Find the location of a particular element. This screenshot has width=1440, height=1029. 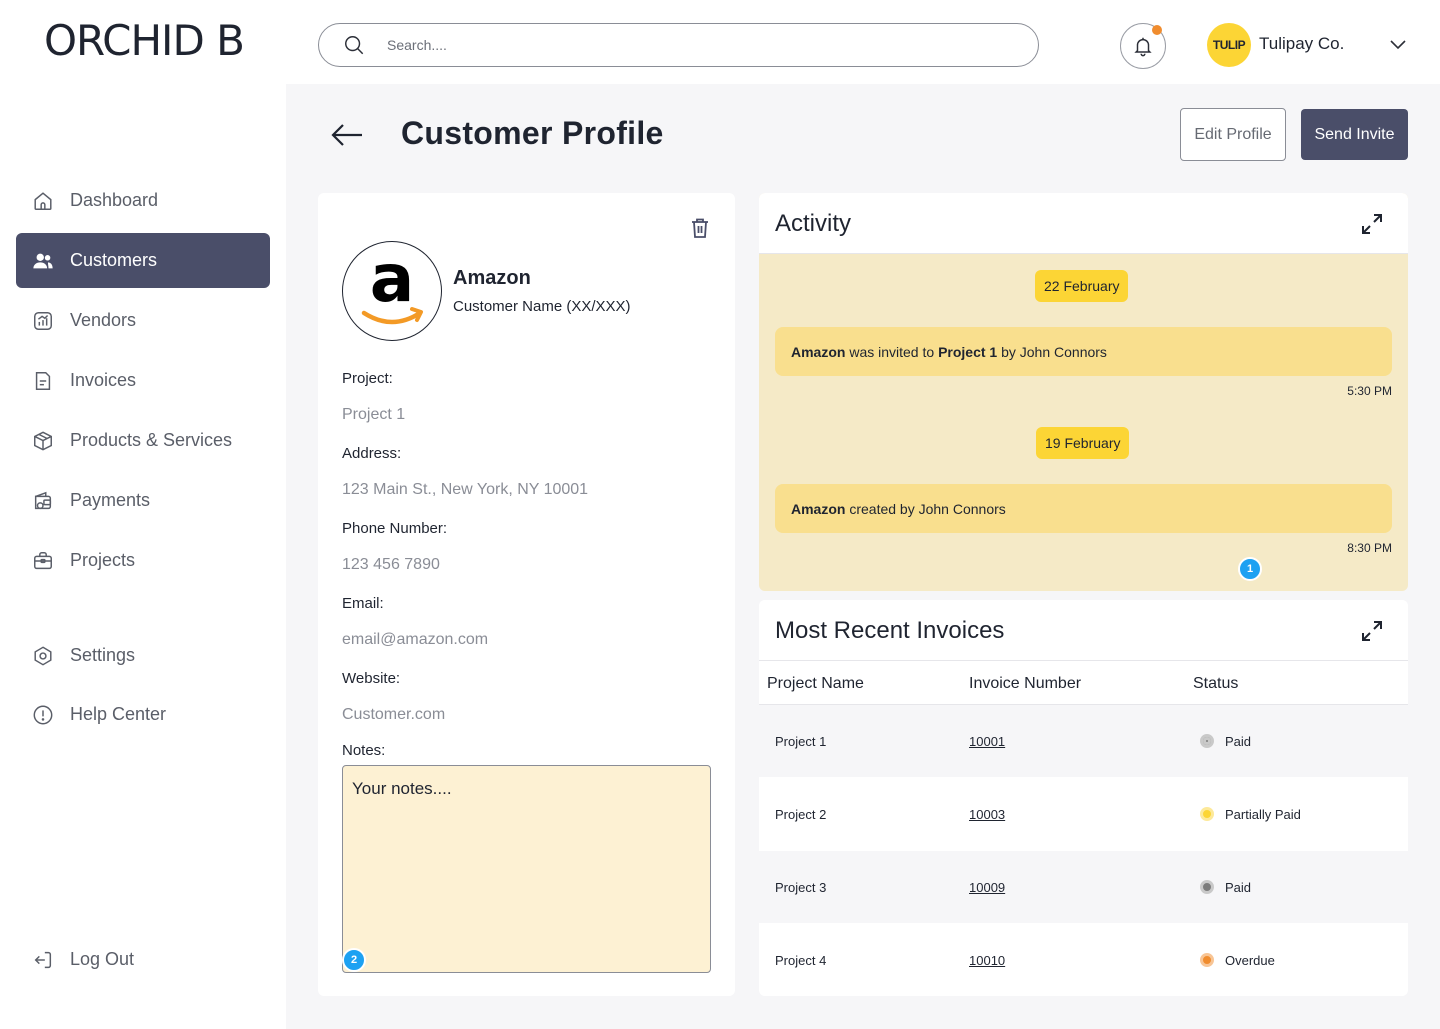

status-cell: Overdue is located at coordinates (1250, 960).